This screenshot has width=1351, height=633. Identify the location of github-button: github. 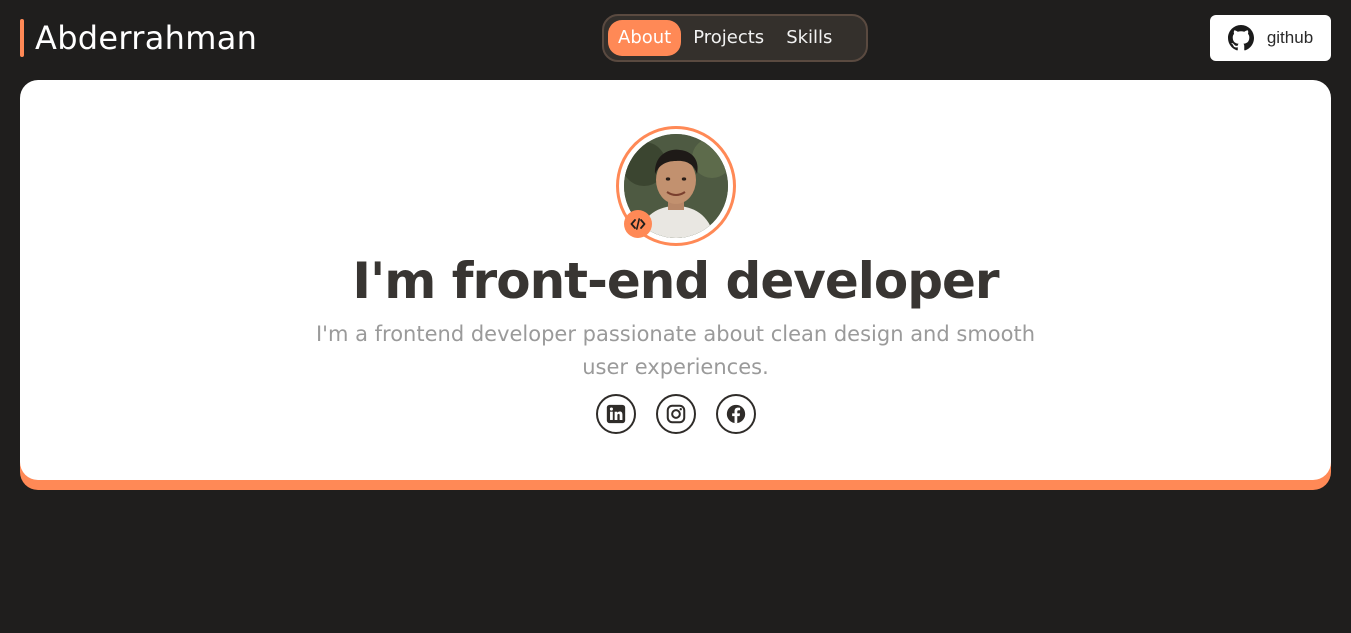
(1270, 38).